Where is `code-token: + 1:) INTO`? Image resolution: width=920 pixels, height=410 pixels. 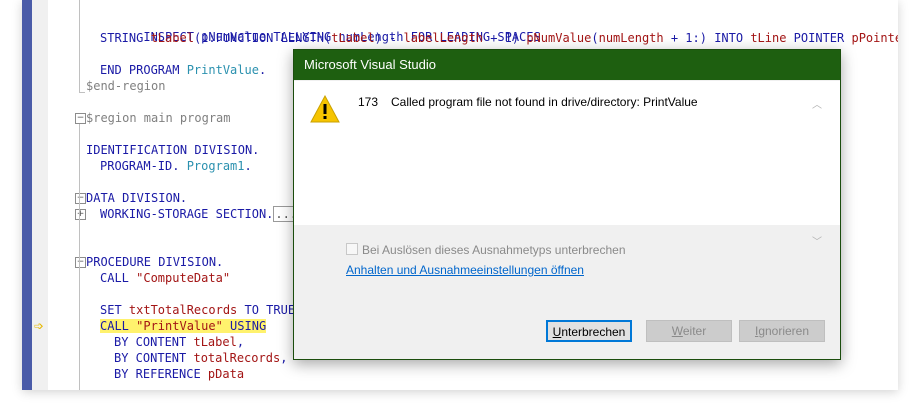
code-token: + 1:) INTO is located at coordinates (707, 38).